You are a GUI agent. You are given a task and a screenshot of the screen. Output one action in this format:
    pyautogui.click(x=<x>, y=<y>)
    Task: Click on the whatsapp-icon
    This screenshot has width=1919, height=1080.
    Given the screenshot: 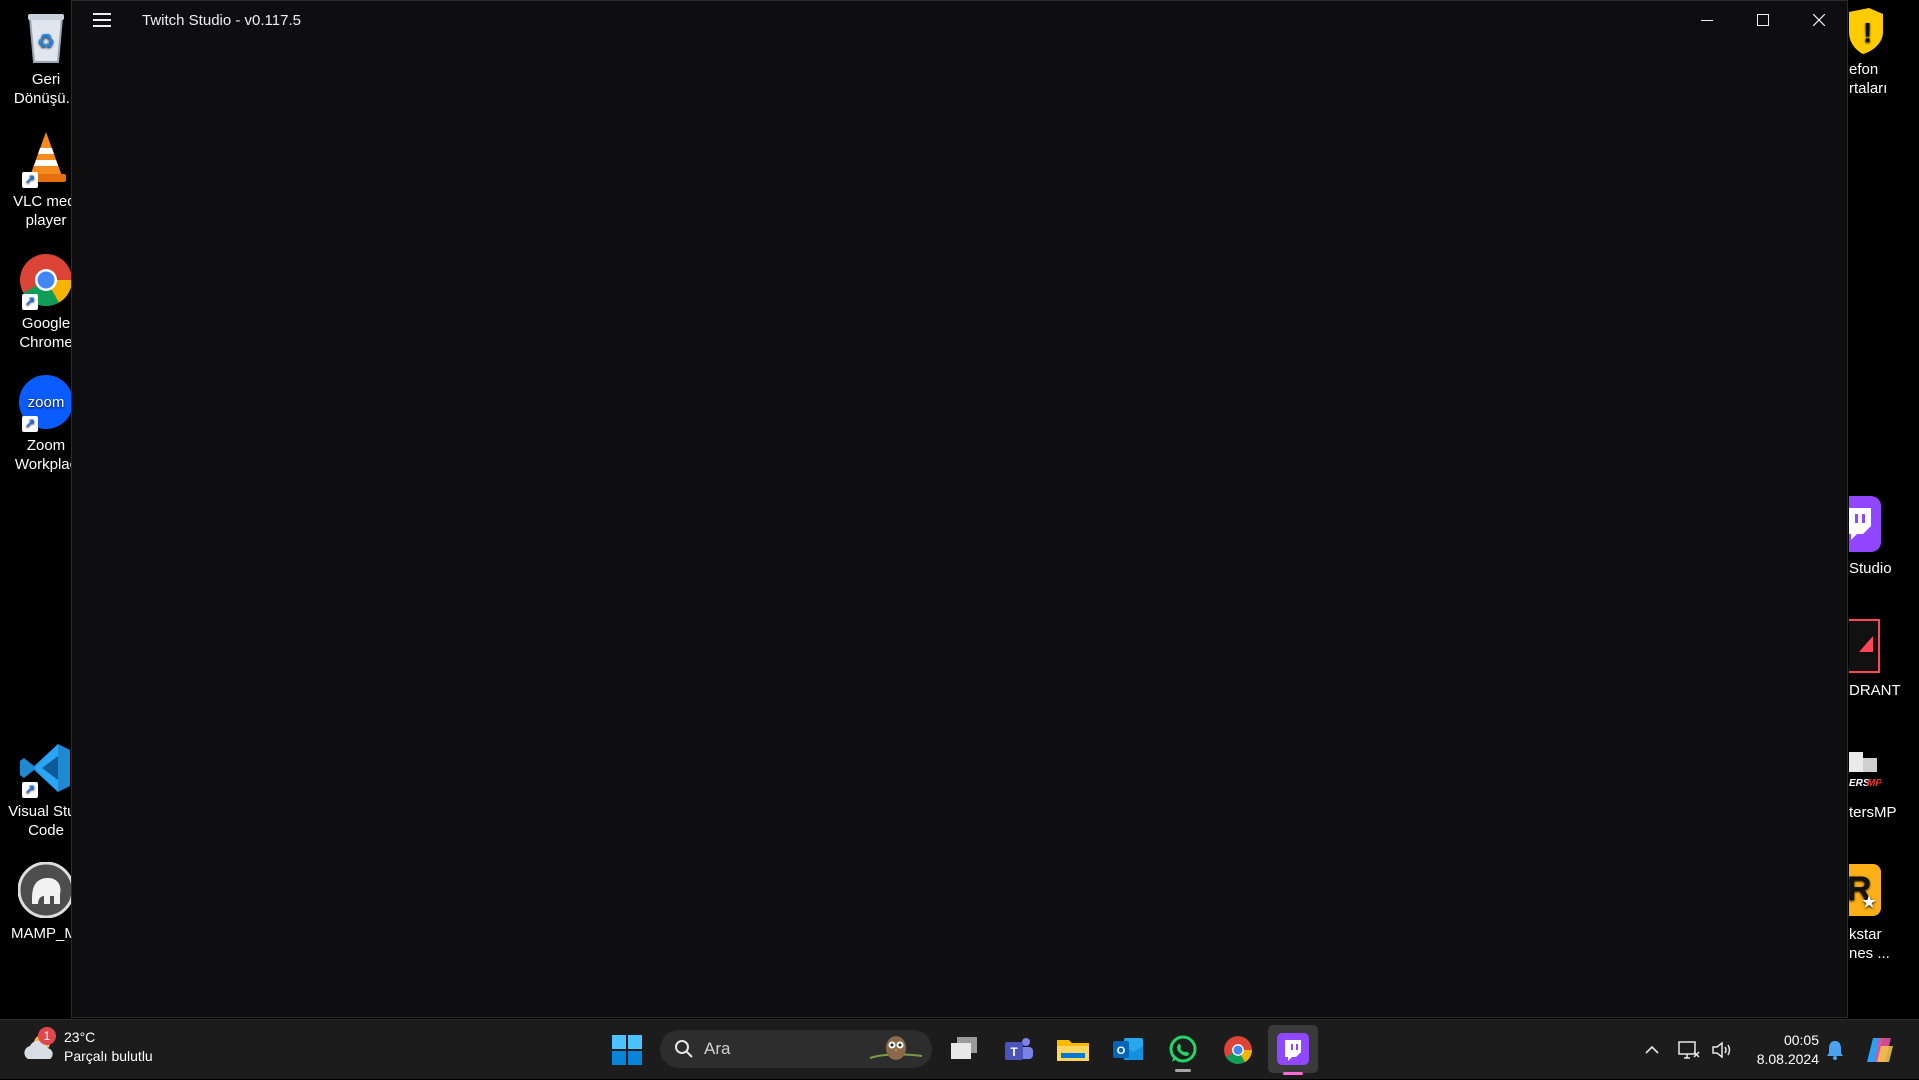 What is the action you would take?
    pyautogui.click(x=1183, y=1049)
    